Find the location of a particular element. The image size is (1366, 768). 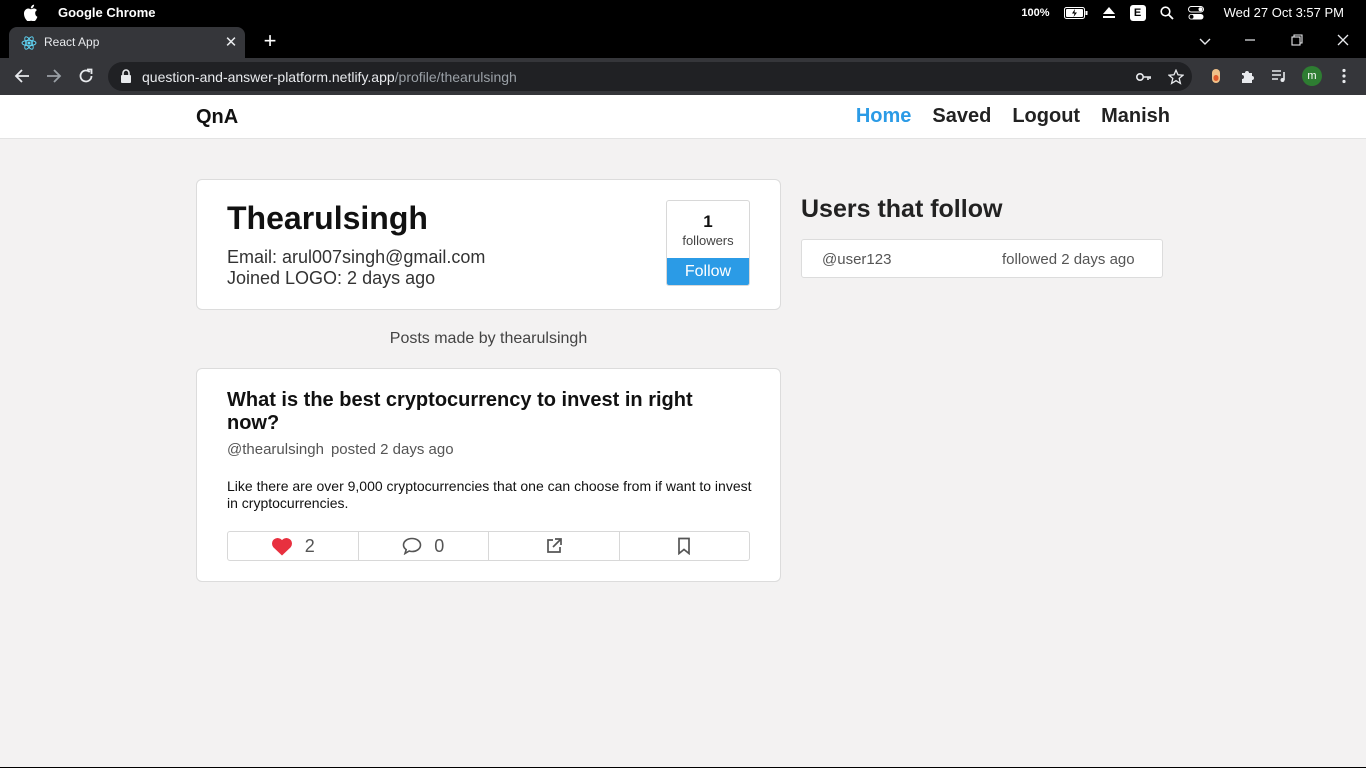

bookmark-button is located at coordinates (685, 546).